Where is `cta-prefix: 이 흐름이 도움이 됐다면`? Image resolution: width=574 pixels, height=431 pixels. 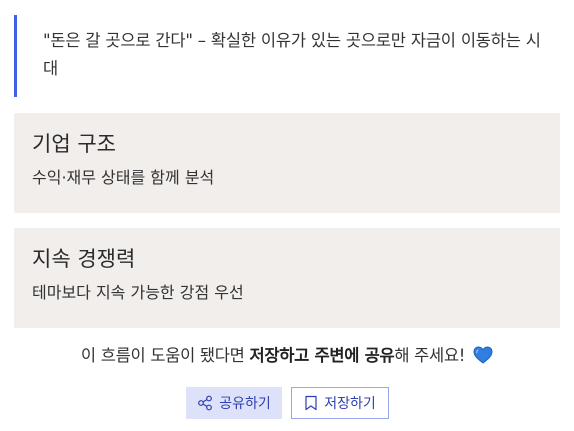 cta-prefix: 이 흐름이 도움이 됐다면 is located at coordinates (165, 355).